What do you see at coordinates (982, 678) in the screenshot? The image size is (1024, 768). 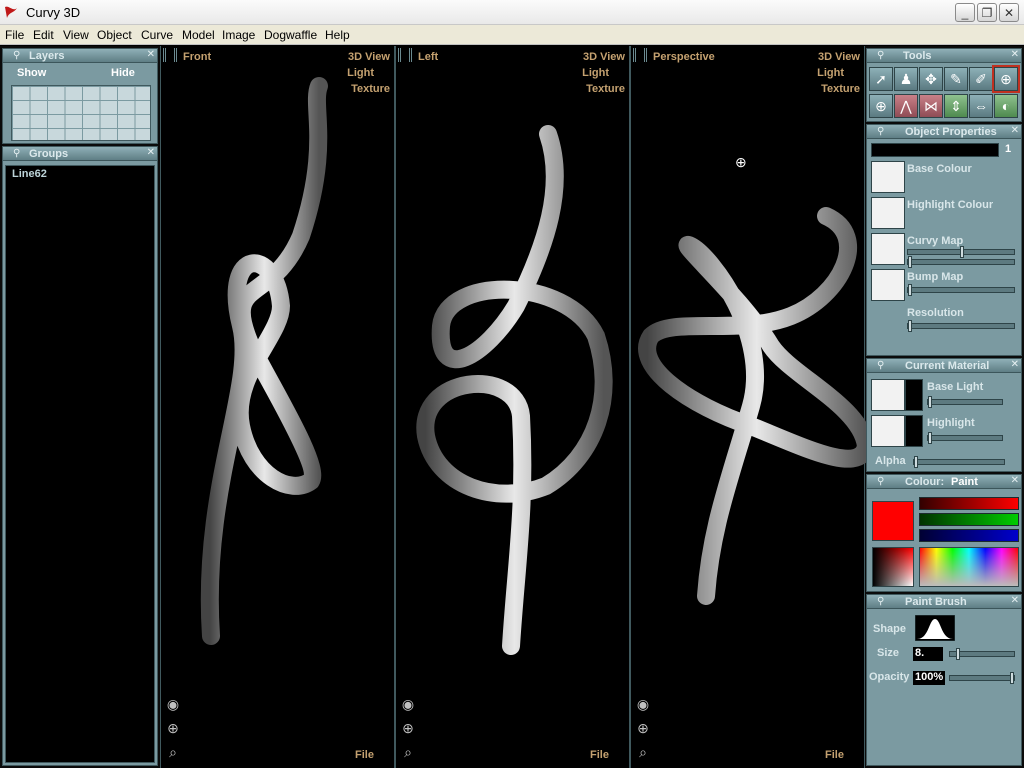 I see `opacity-slider` at bounding box center [982, 678].